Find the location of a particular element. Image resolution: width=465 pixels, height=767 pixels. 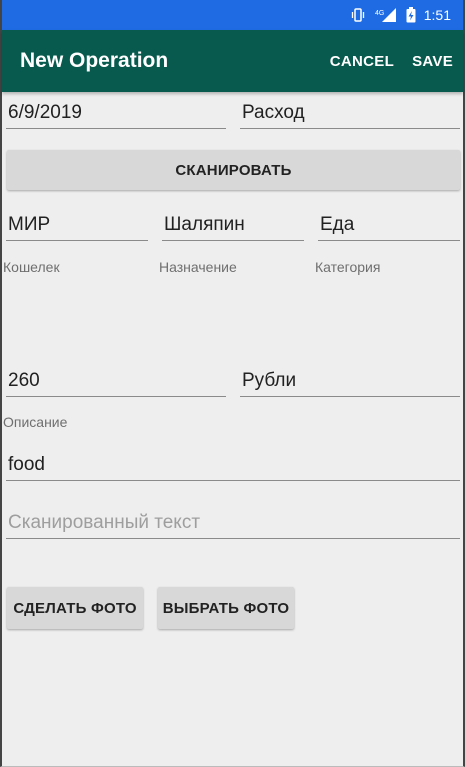

scan-button: СКАНИРОВАТЬ is located at coordinates (233, 170).